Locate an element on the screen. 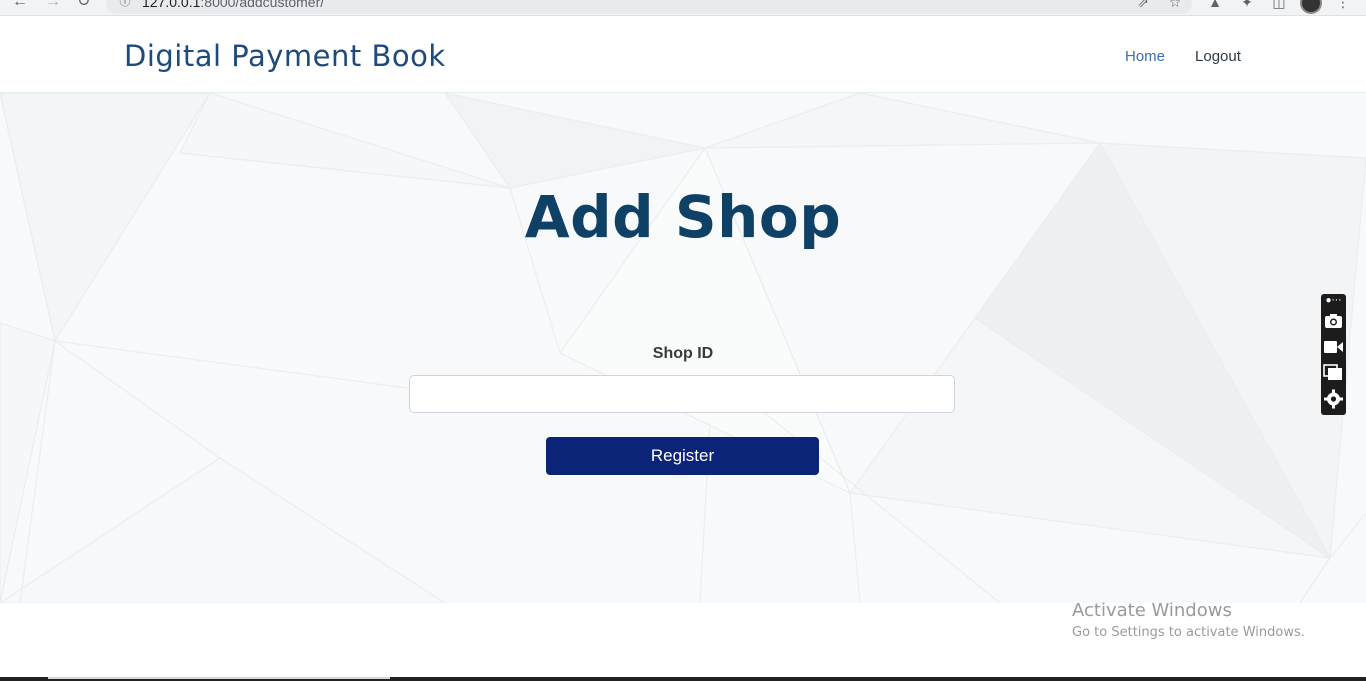 This screenshot has width=1366, height=681. register-button: Register is located at coordinates (682, 456).